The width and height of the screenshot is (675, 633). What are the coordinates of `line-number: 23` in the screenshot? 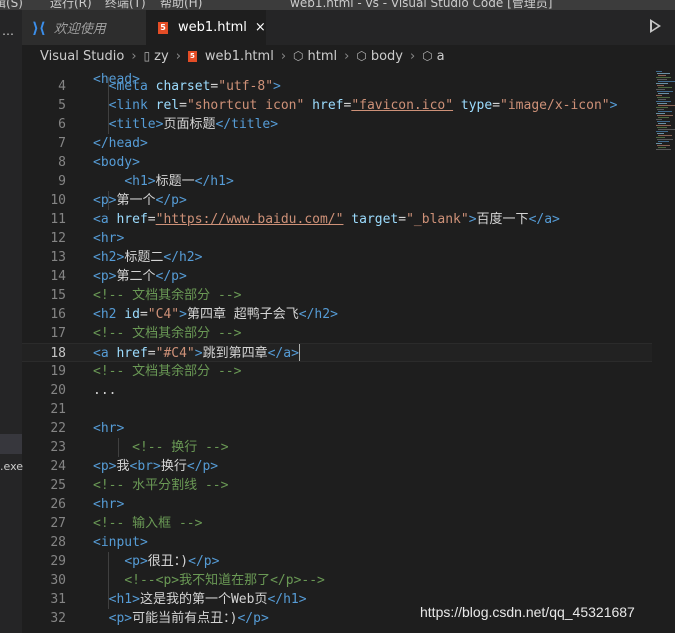 It's located at (58, 447).